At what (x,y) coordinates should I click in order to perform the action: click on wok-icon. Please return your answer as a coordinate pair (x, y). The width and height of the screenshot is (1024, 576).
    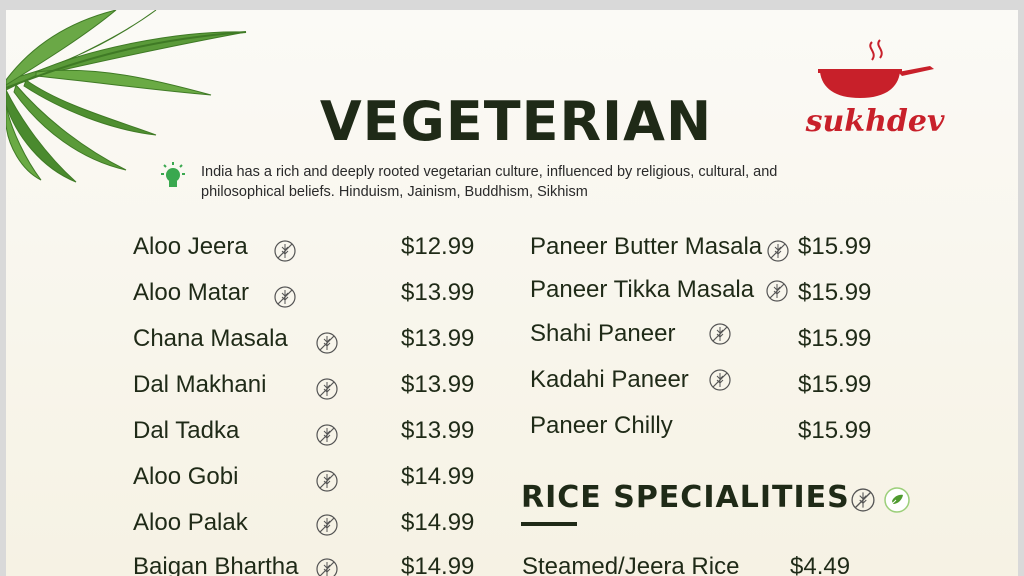
    Looking at the image, I should click on (876, 68).